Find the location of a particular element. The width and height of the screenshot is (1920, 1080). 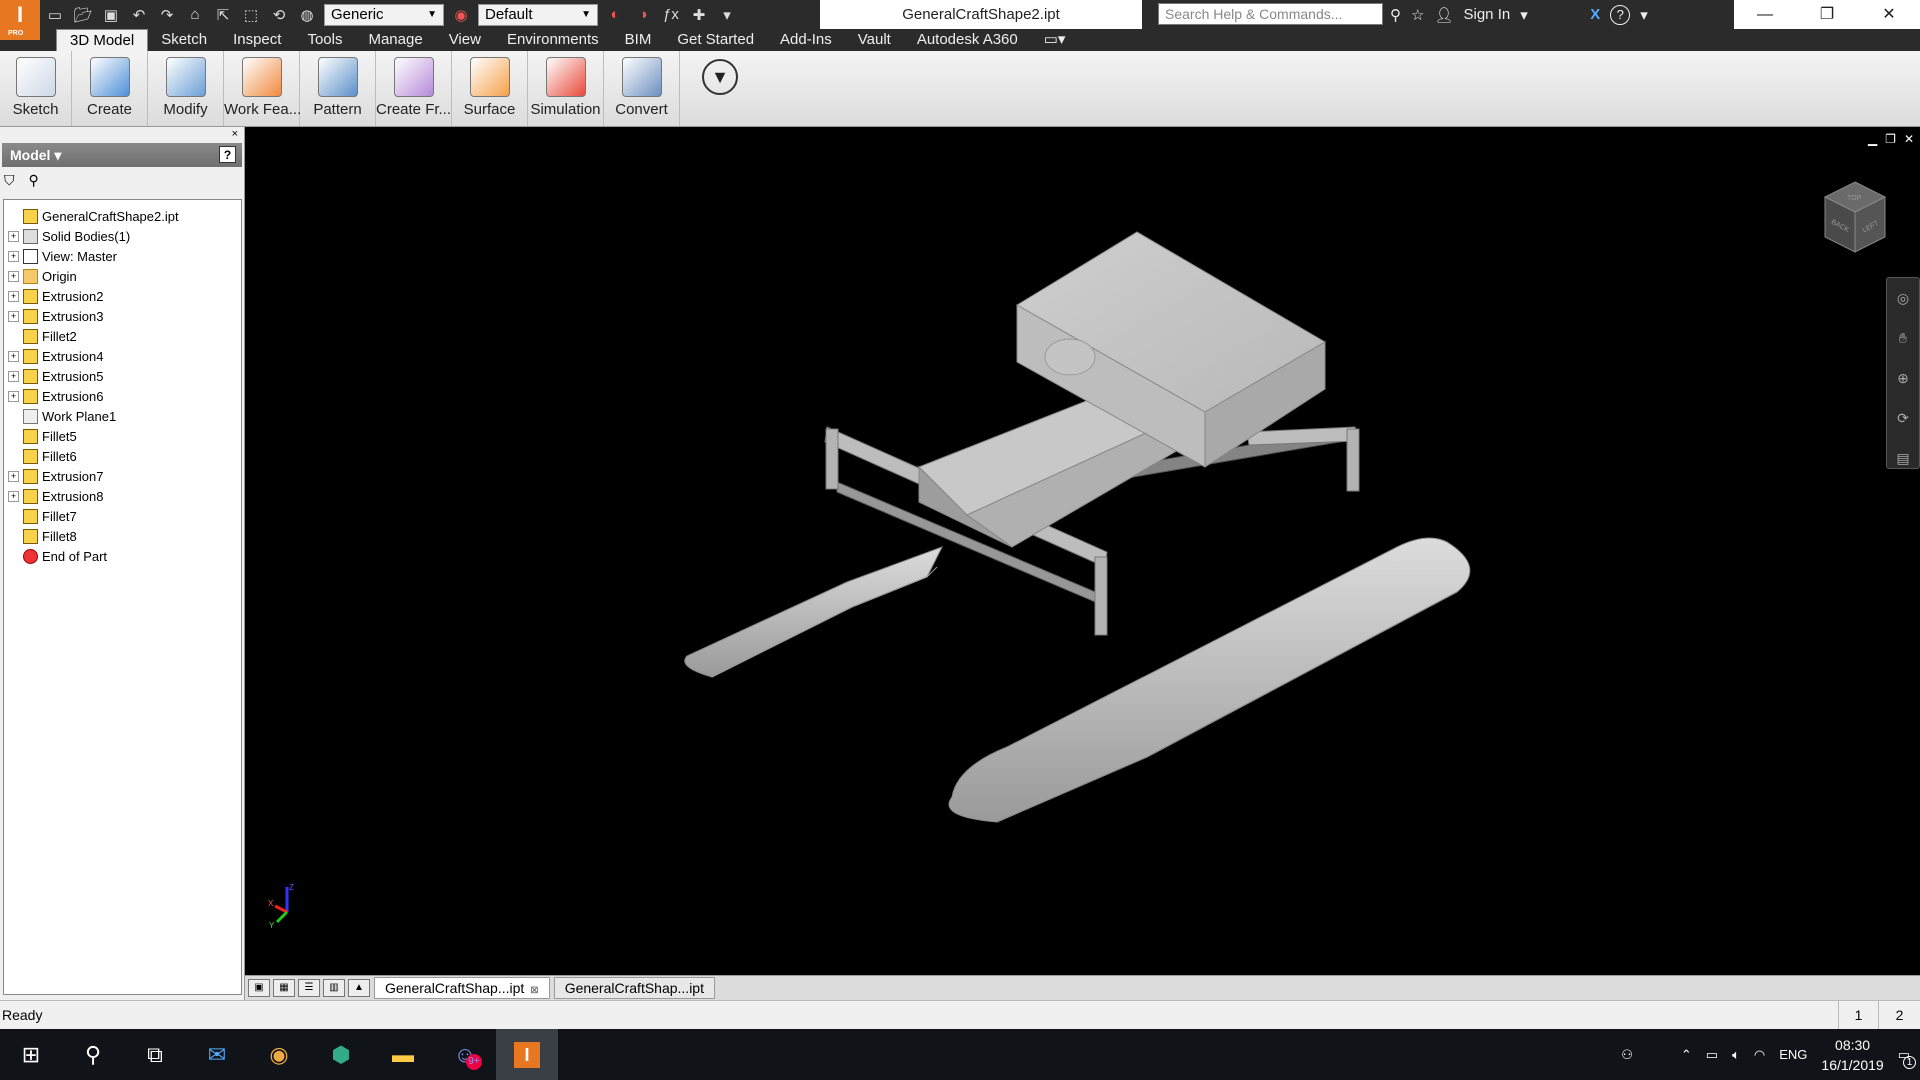

close-button: ✕ is located at coordinates (1889, 14).